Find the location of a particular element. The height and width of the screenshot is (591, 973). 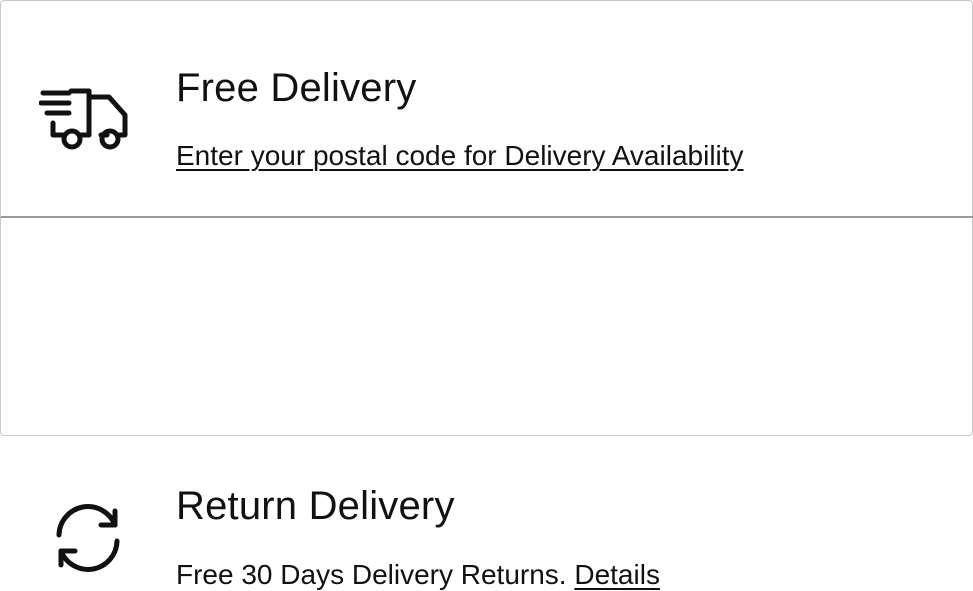

free-delivery-title: Free Delivery is located at coordinates (296, 88).